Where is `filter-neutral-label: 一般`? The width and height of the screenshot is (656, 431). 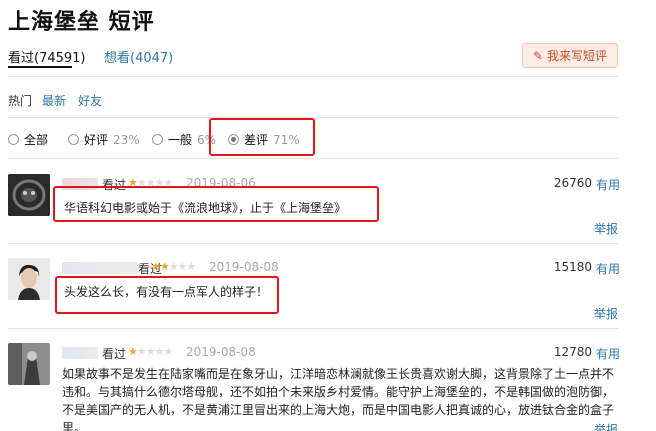 filter-neutral-label: 一般 is located at coordinates (180, 140).